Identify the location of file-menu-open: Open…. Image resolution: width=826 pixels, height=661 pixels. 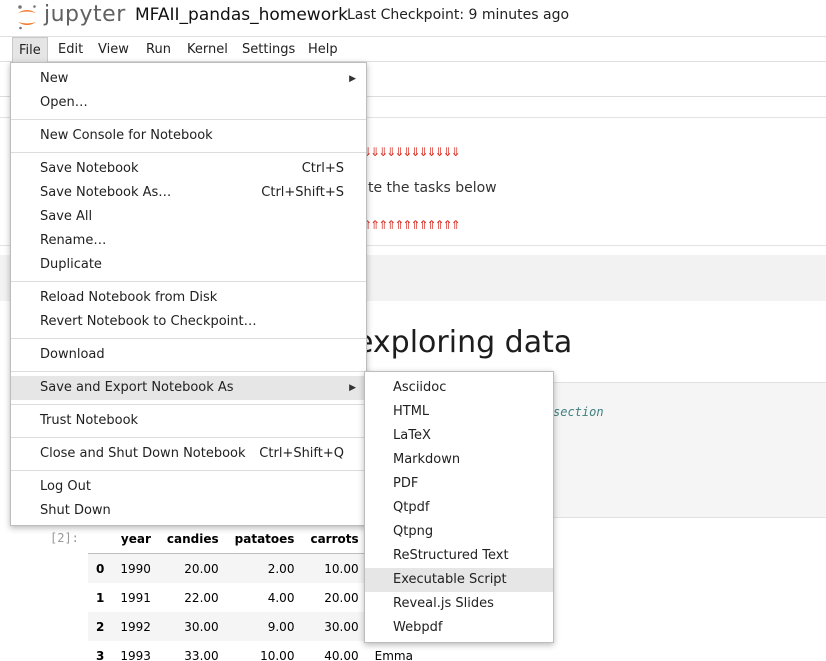
(188, 103).